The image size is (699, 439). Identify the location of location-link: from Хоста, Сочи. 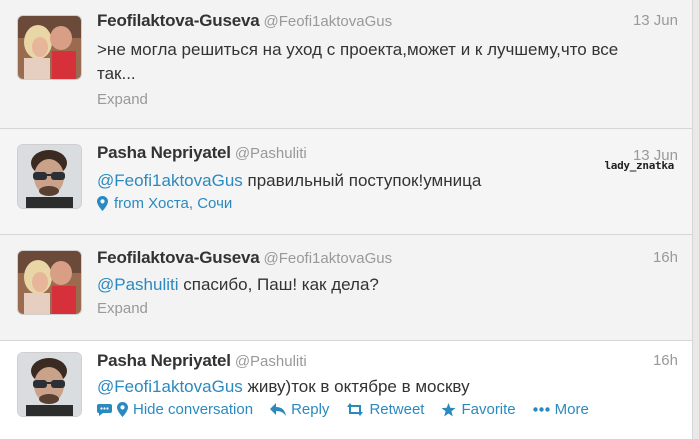
(164, 203).